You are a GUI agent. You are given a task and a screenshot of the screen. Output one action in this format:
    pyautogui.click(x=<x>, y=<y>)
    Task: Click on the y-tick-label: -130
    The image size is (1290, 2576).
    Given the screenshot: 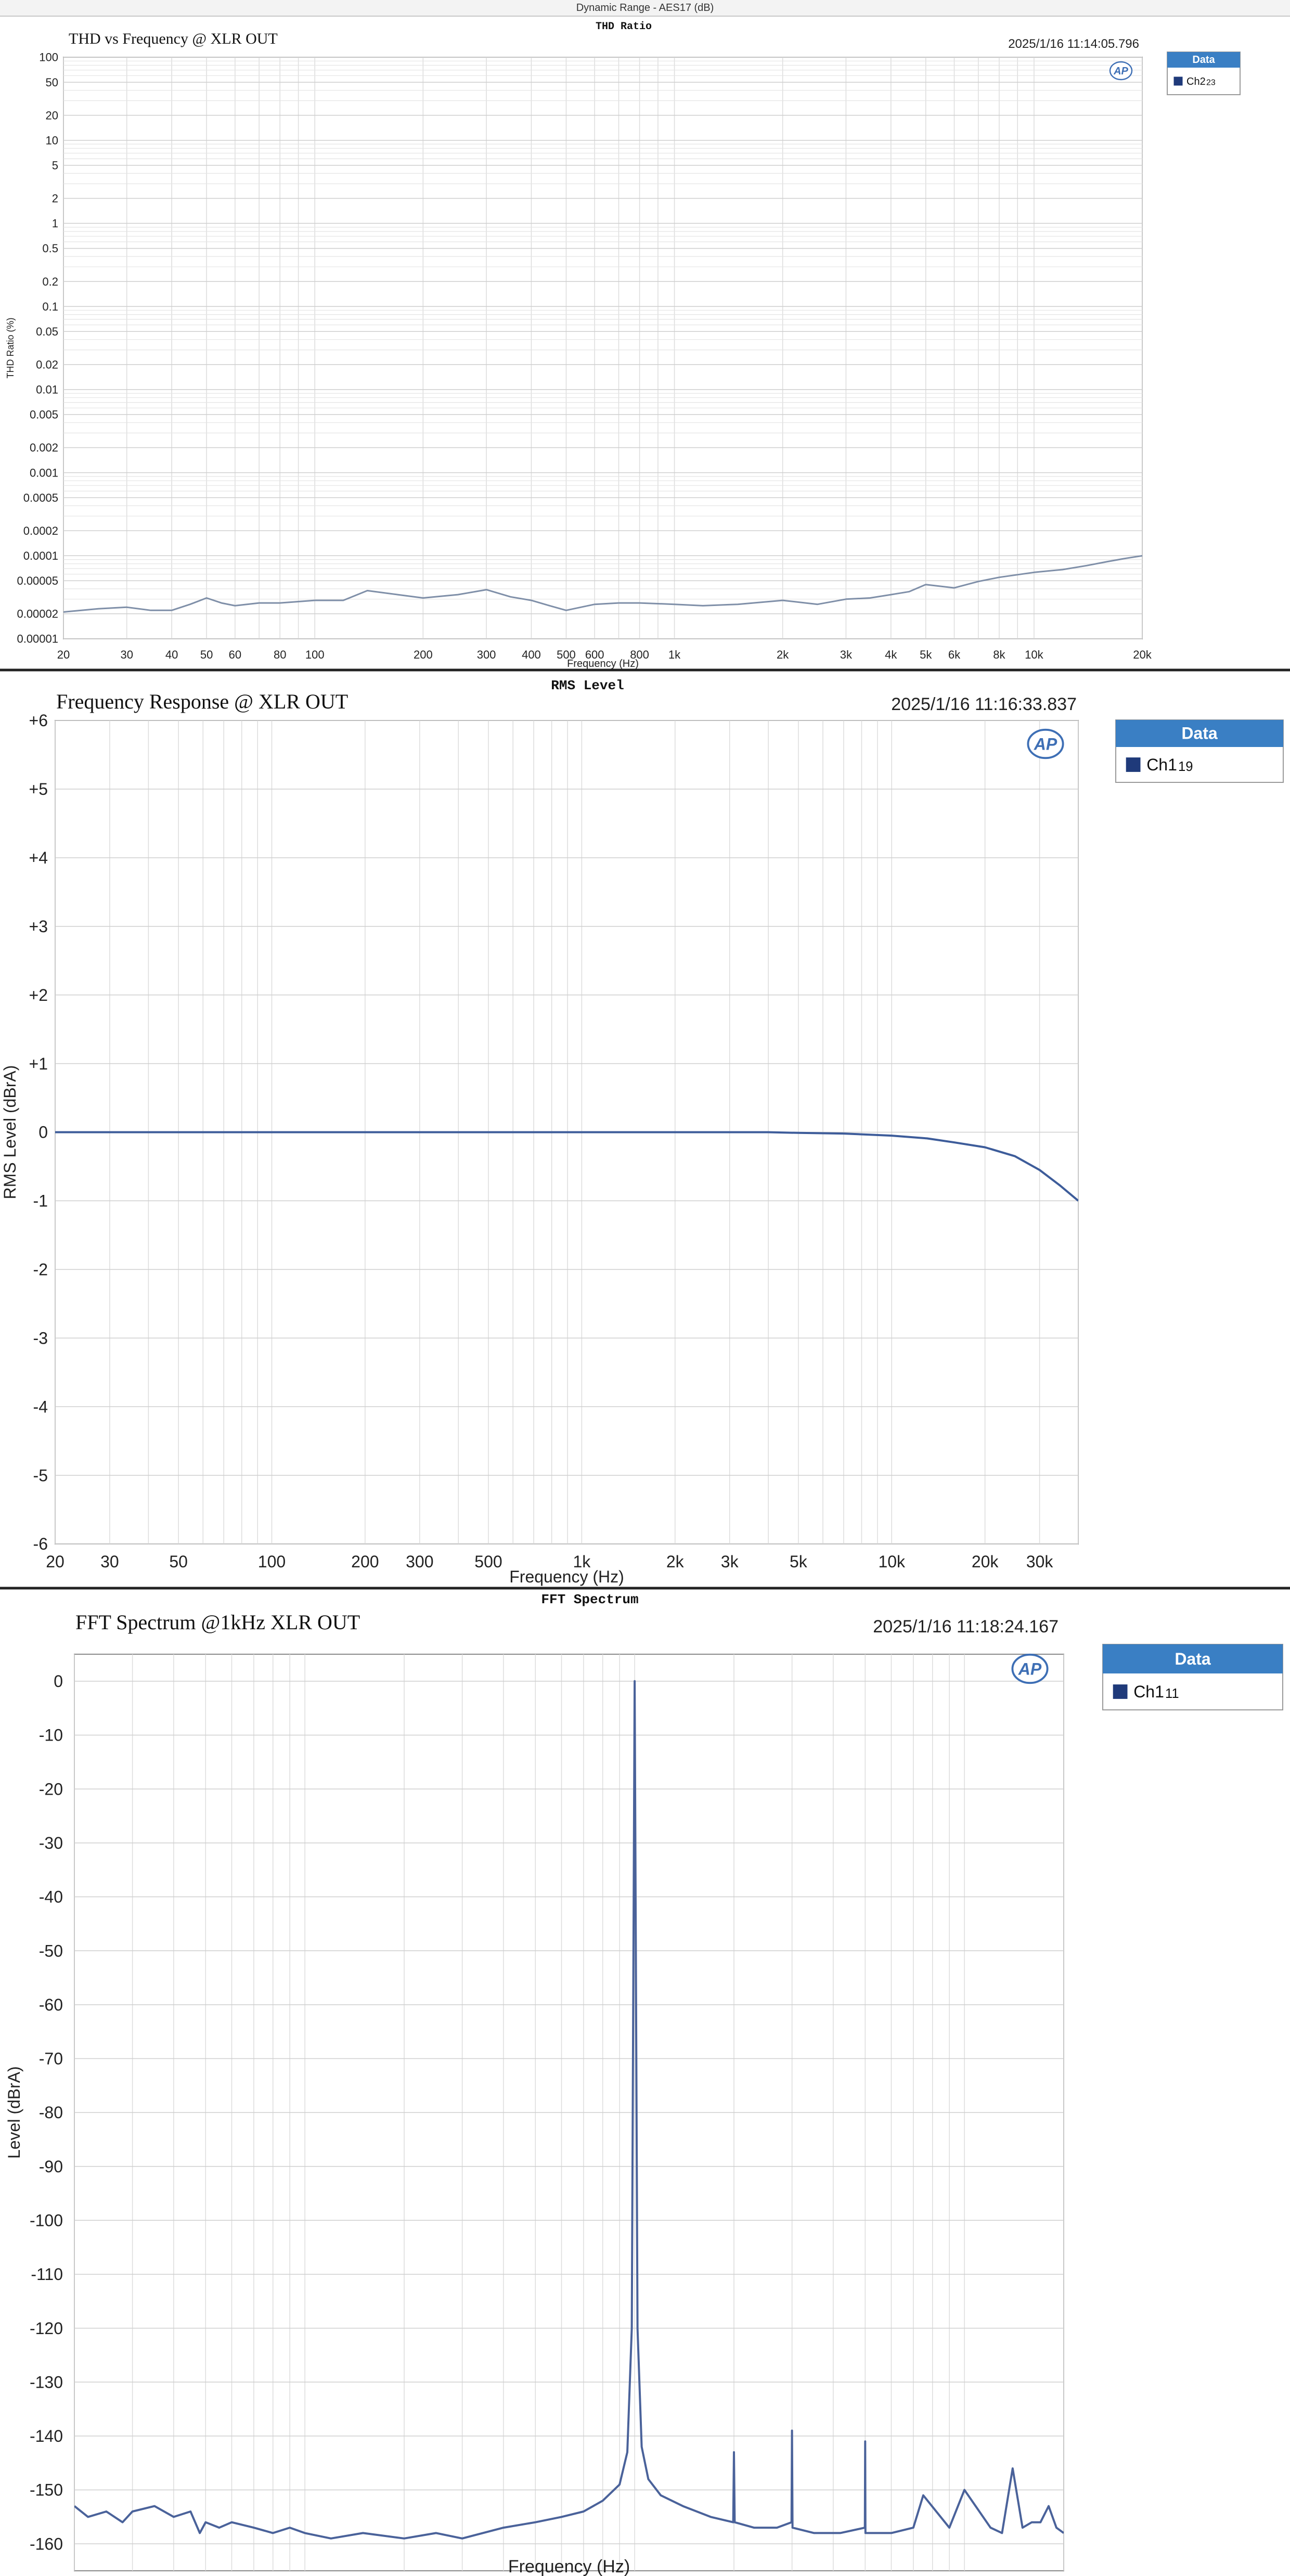 What is the action you would take?
    pyautogui.click(x=46, y=2382)
    